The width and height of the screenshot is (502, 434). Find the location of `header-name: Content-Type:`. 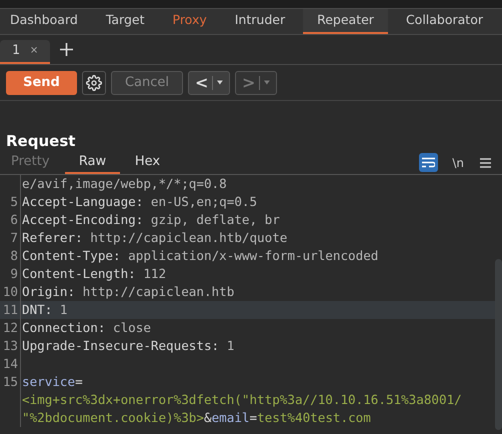

header-name: Content-Type: is located at coordinates (71, 255).